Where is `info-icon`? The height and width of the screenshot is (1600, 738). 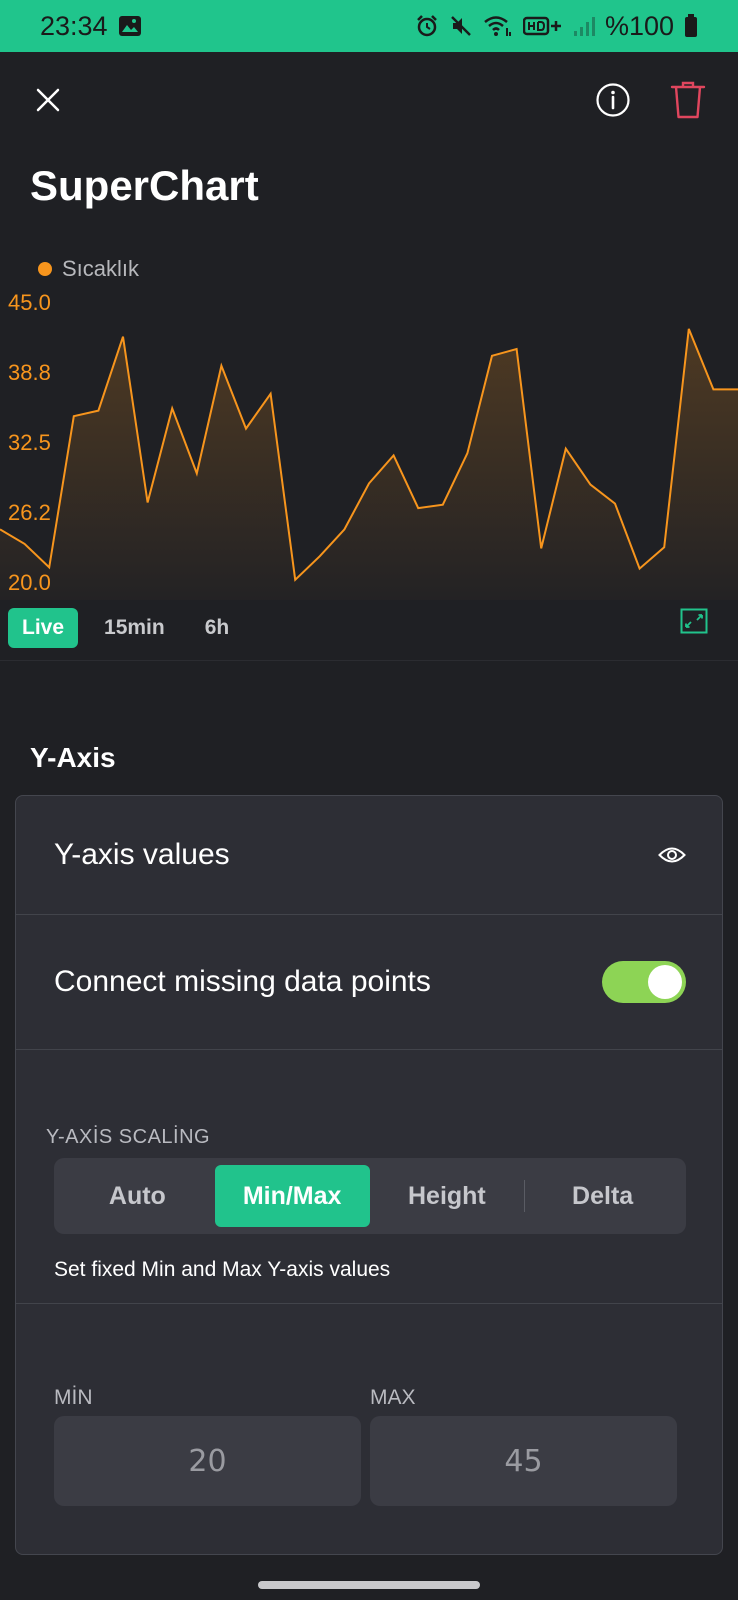 info-icon is located at coordinates (613, 100).